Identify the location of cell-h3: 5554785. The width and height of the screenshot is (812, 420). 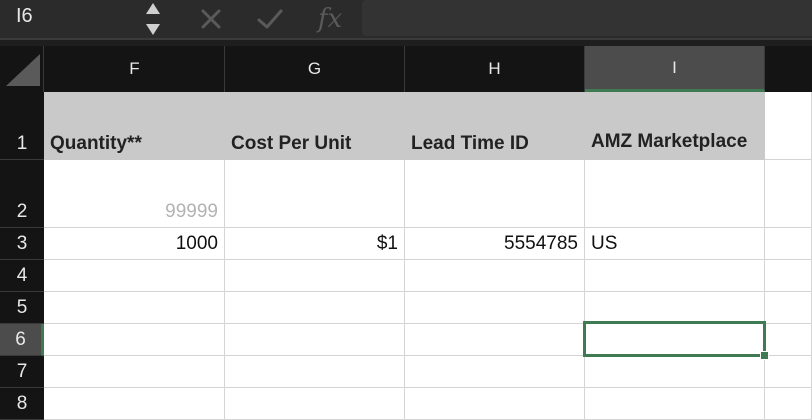
(495, 244).